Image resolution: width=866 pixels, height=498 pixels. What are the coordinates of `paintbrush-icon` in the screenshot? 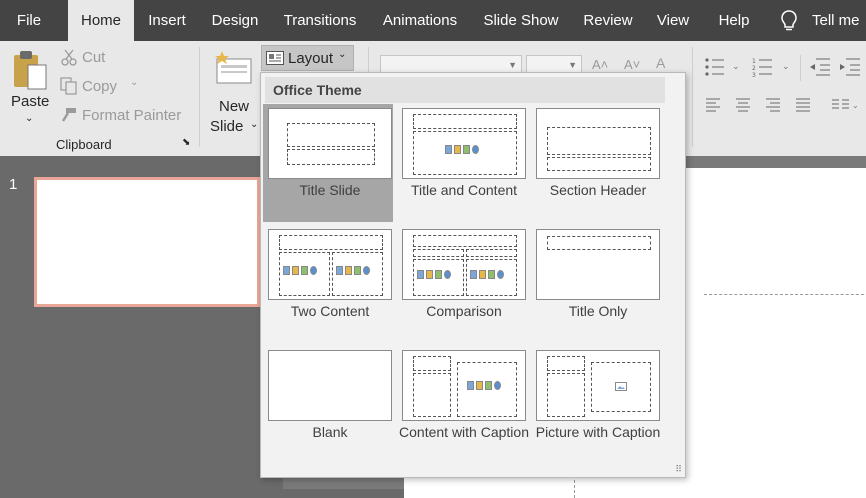 It's located at (68, 115).